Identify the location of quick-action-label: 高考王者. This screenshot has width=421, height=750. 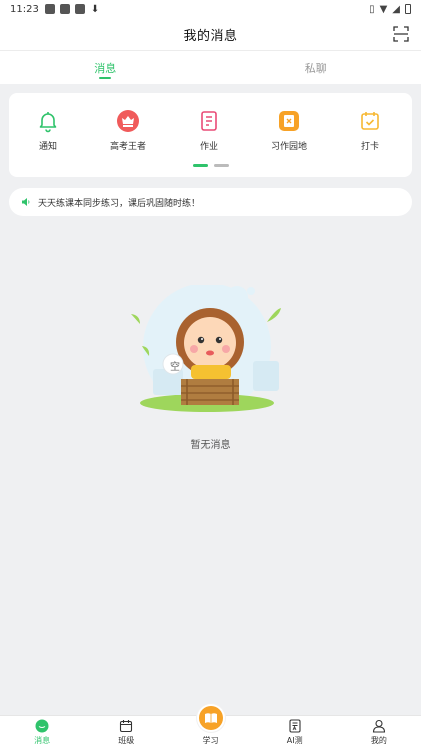
(127, 147).